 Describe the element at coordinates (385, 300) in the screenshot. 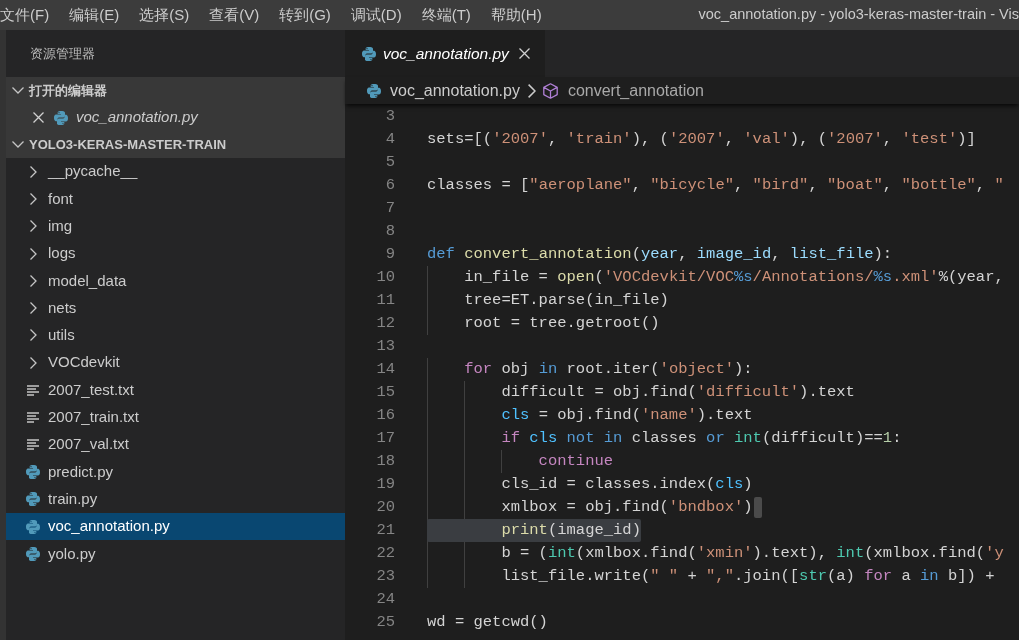

I see `line-number: 11` at that location.